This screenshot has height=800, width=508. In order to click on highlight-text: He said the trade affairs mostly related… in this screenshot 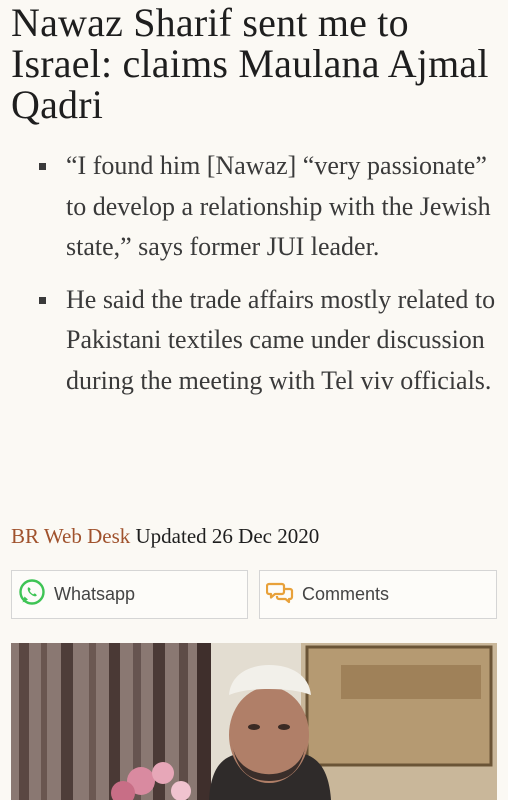, I will do `click(281, 339)`.